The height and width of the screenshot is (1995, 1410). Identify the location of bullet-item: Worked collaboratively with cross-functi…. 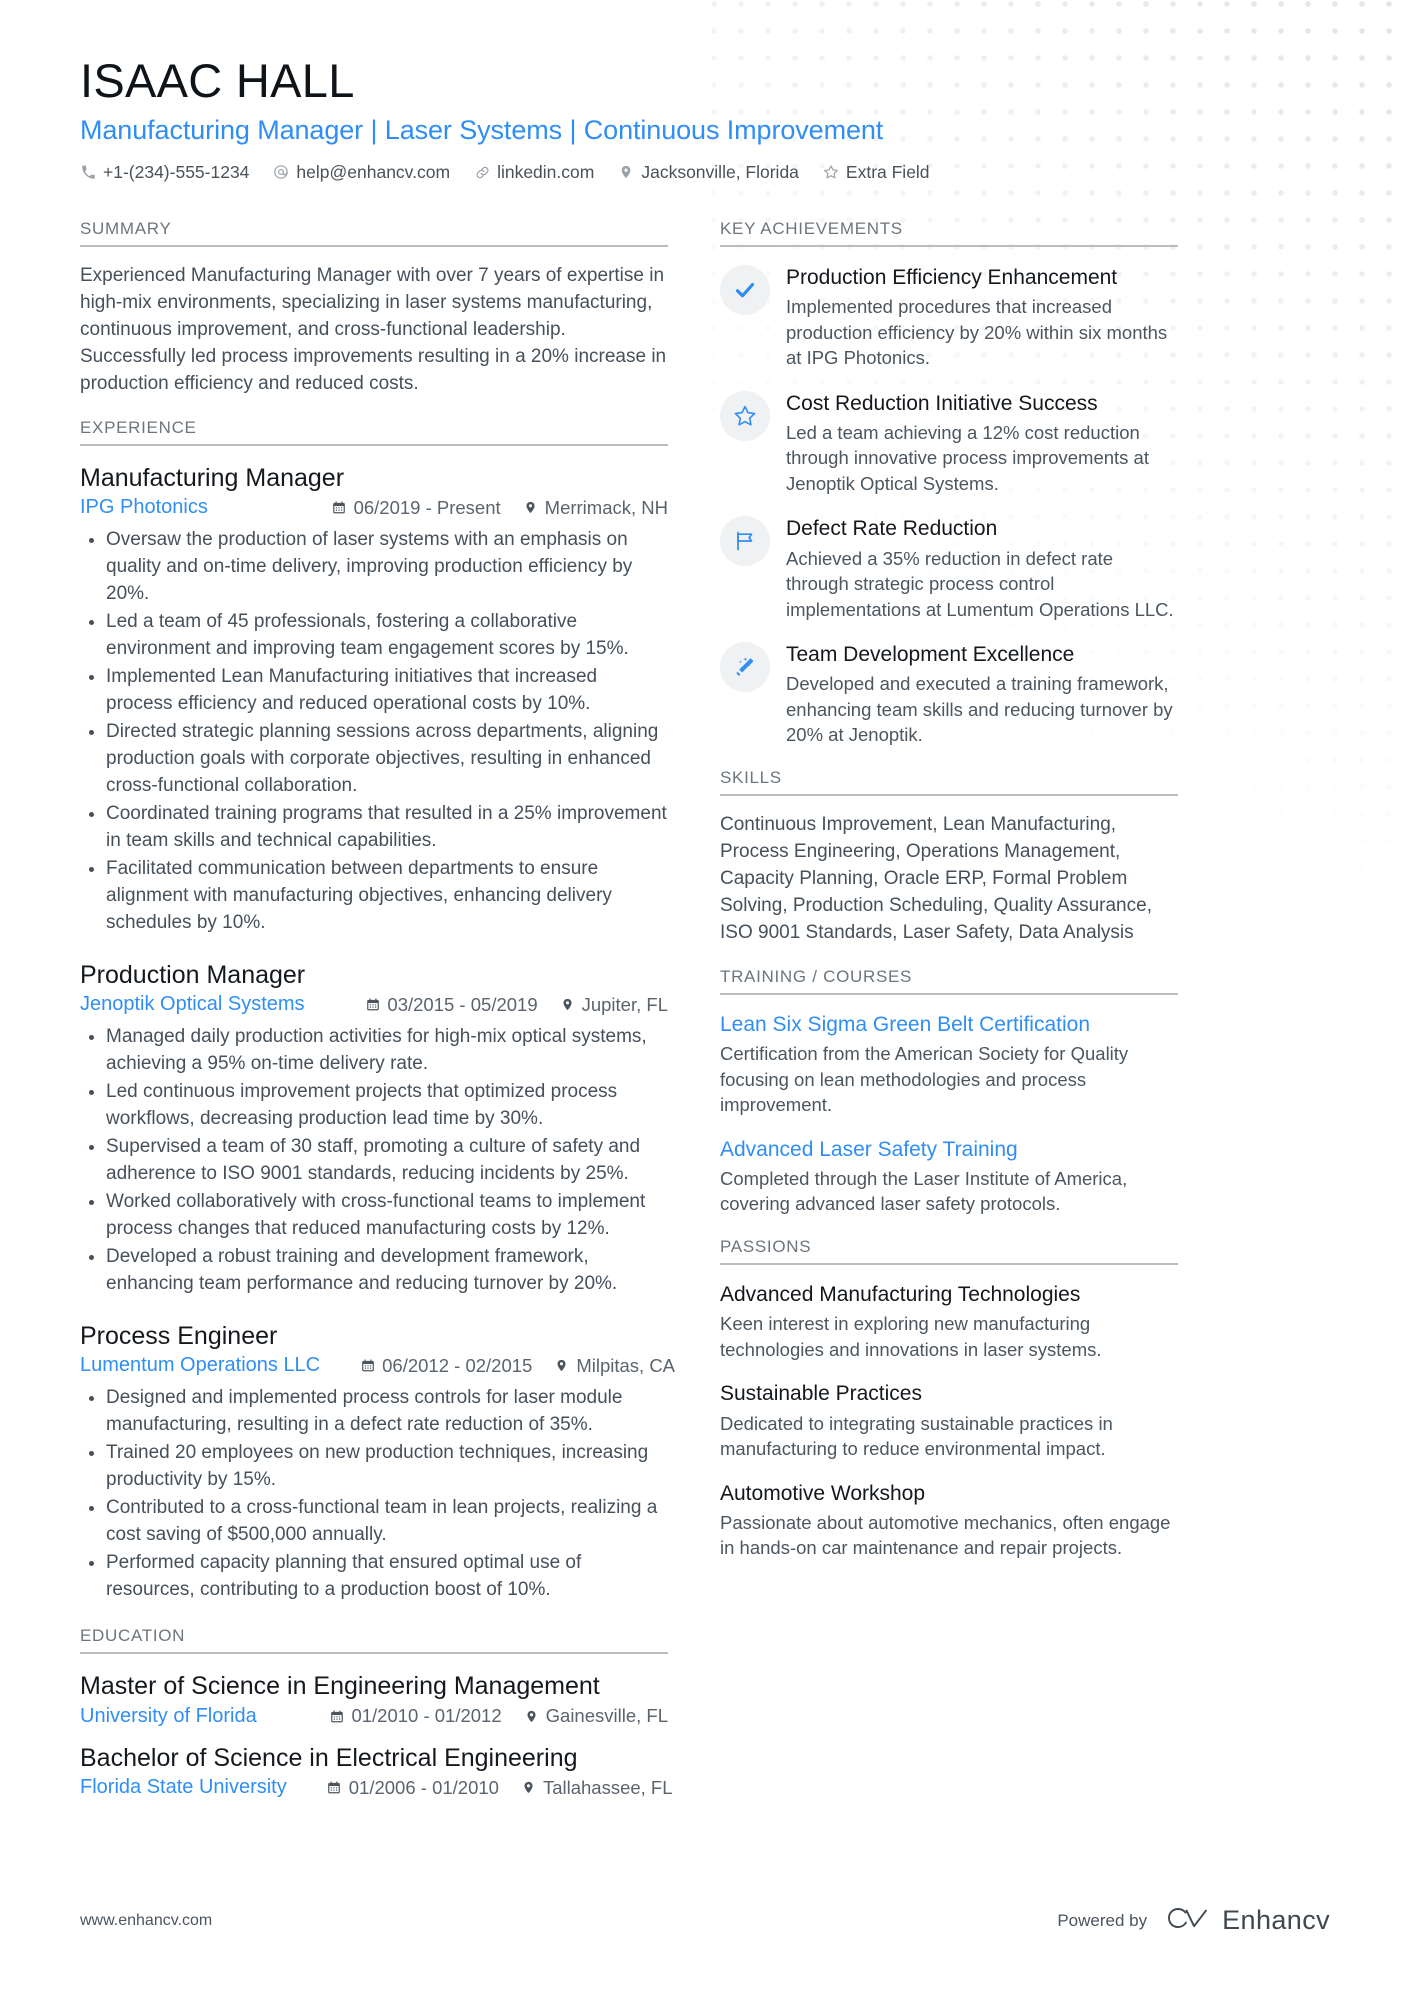
(374, 1216).